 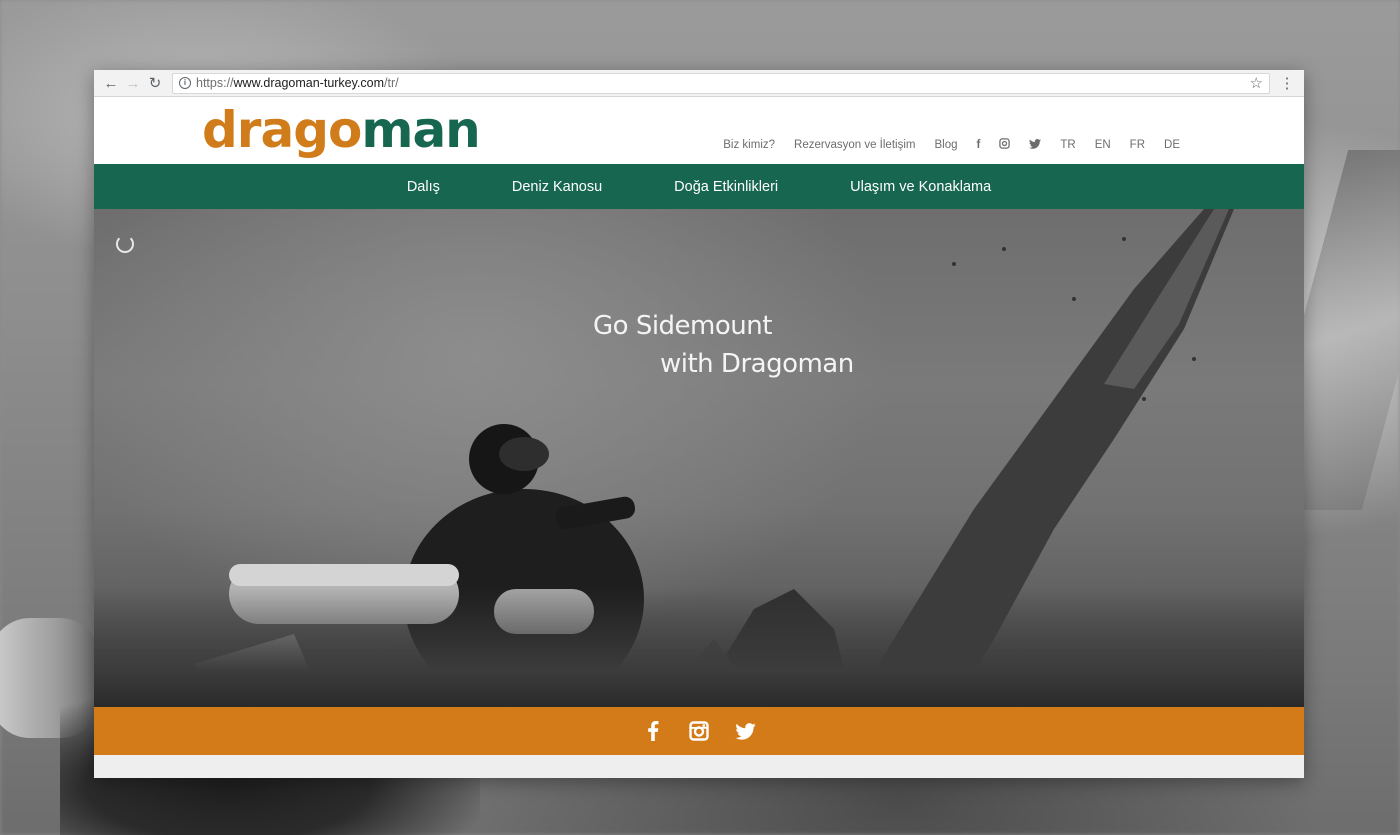 I want to click on top-link-rezervasyon: Rezervasyon ve İletişim, so click(x=854, y=145).